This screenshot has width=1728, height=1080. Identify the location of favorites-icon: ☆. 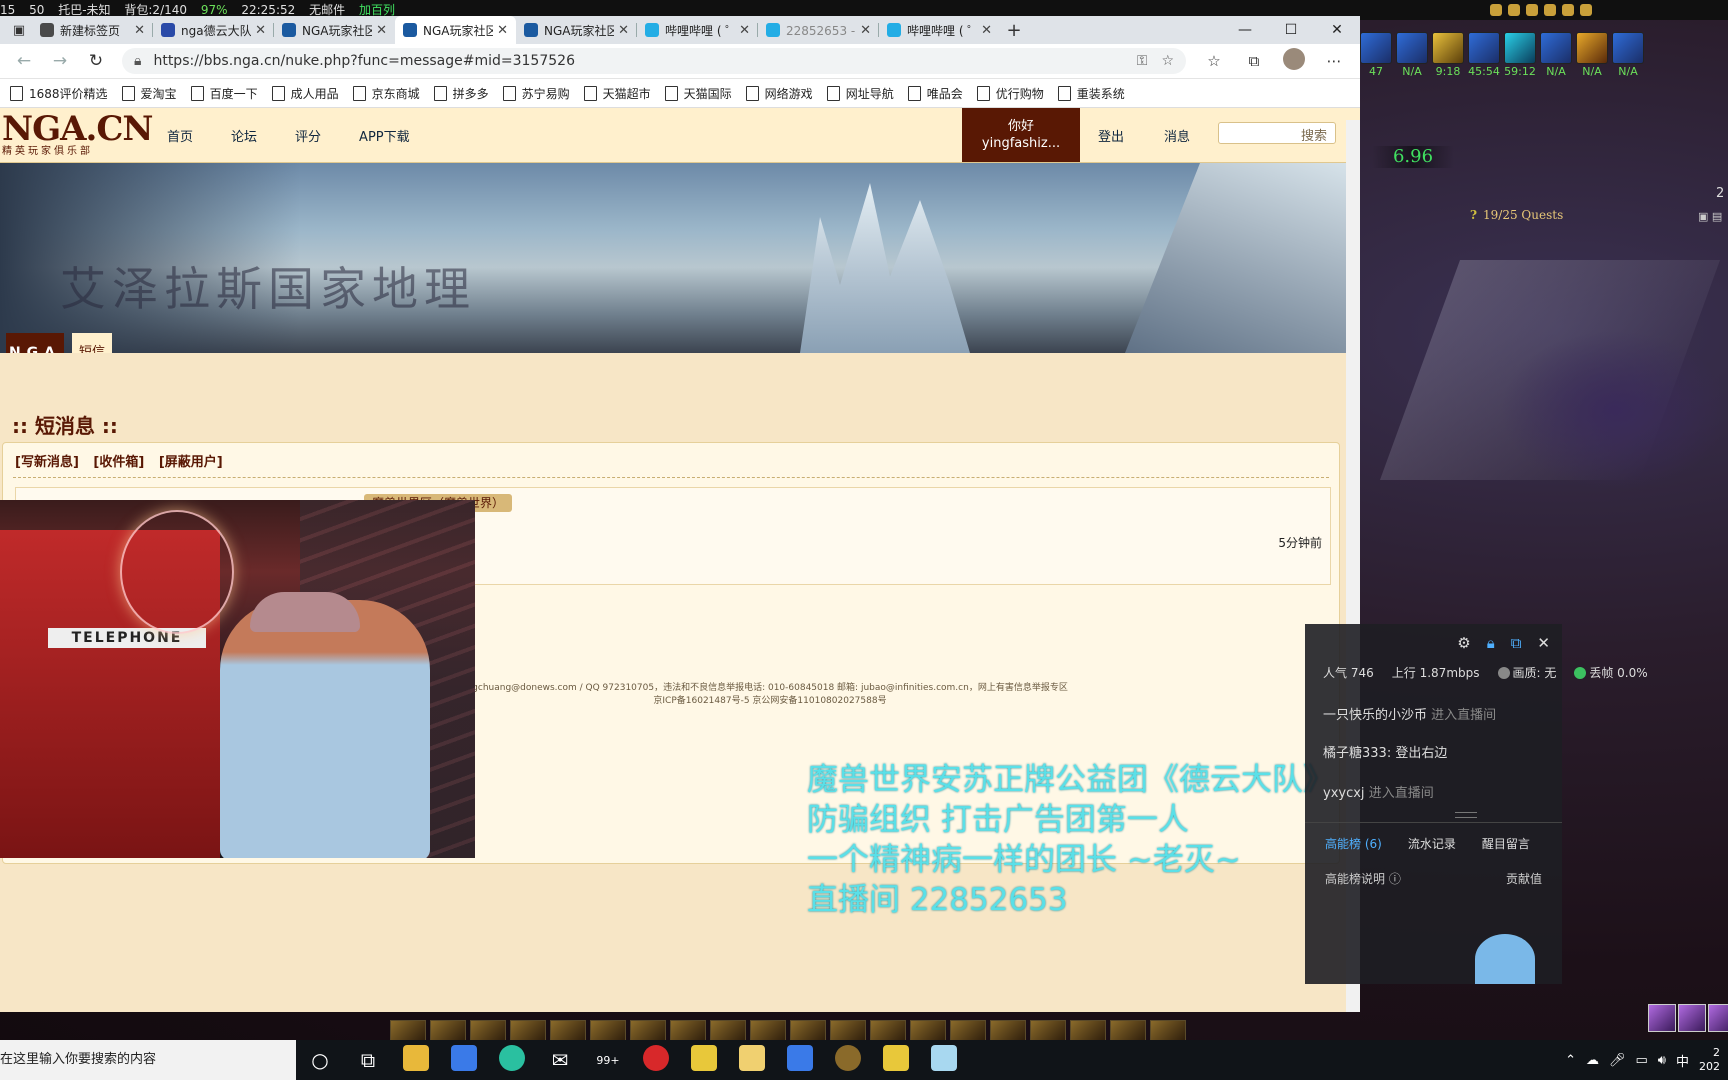
(1214, 61).